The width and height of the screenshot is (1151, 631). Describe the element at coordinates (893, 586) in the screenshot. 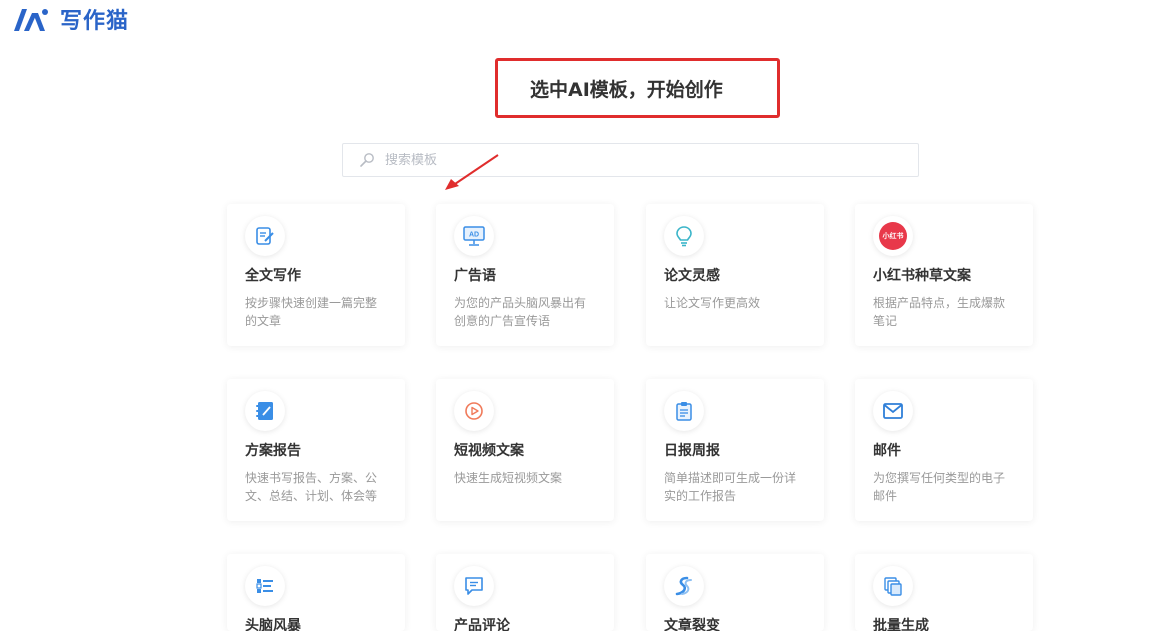

I see `stack-copy-icon` at that location.